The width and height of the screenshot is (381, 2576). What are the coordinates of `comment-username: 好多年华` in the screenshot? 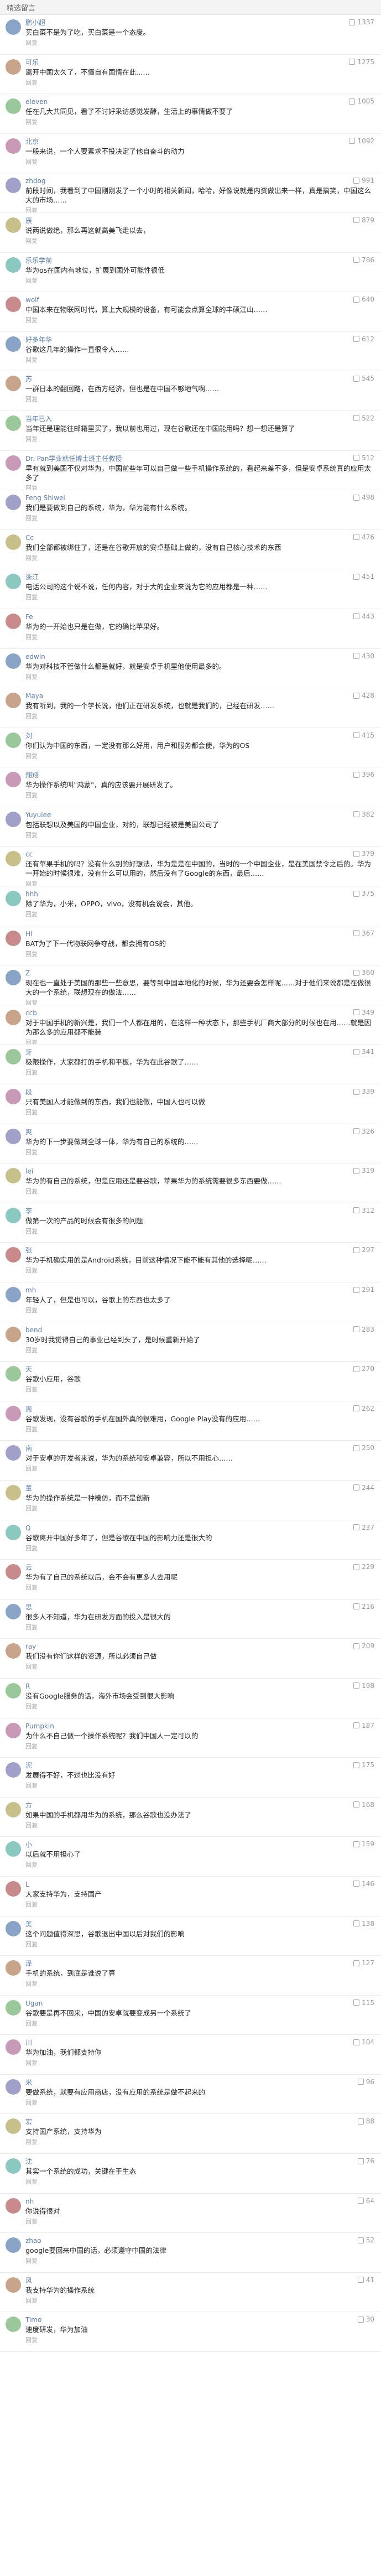 It's located at (199, 339).